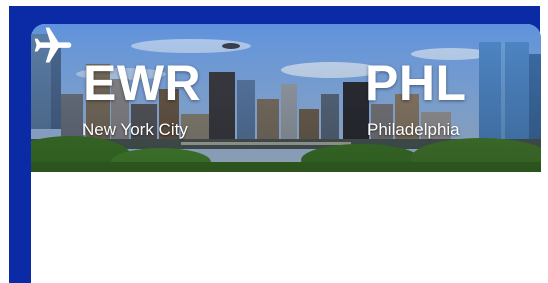  Describe the element at coordinates (416, 83) in the screenshot. I see `destination-airport-code: PHL` at that location.